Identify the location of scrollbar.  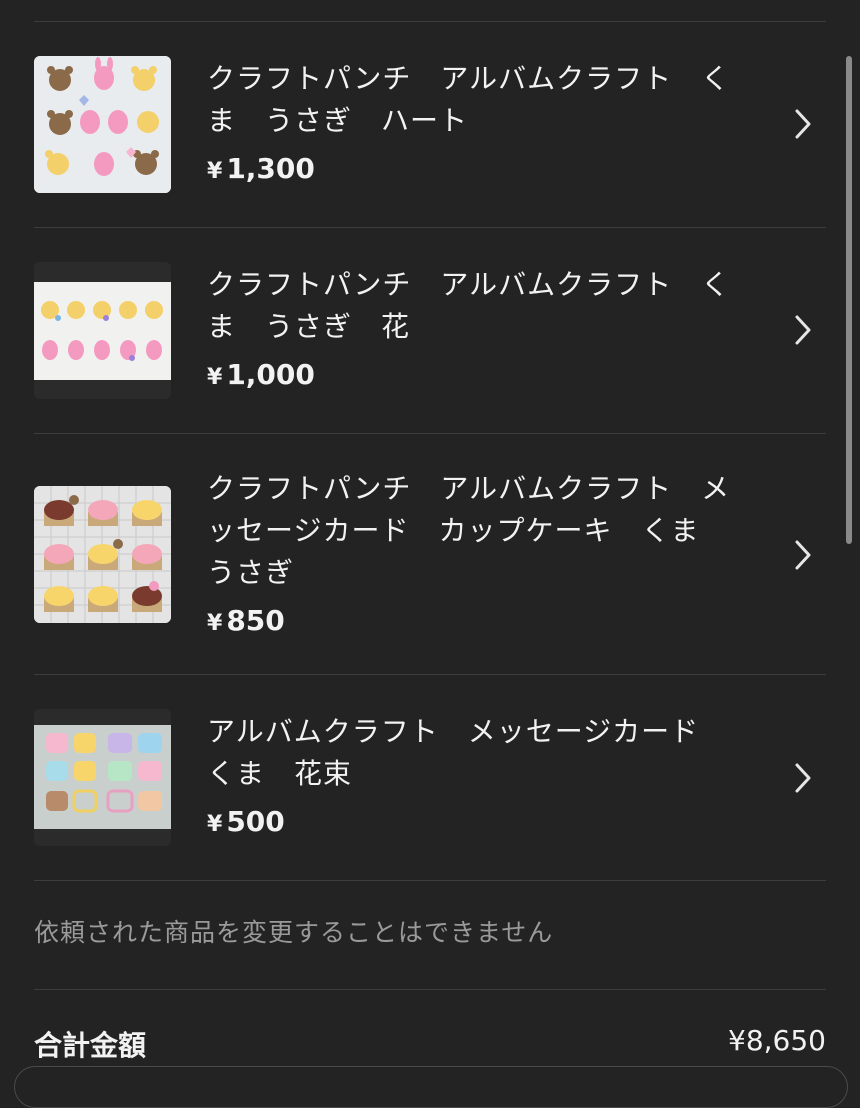
(849, 300).